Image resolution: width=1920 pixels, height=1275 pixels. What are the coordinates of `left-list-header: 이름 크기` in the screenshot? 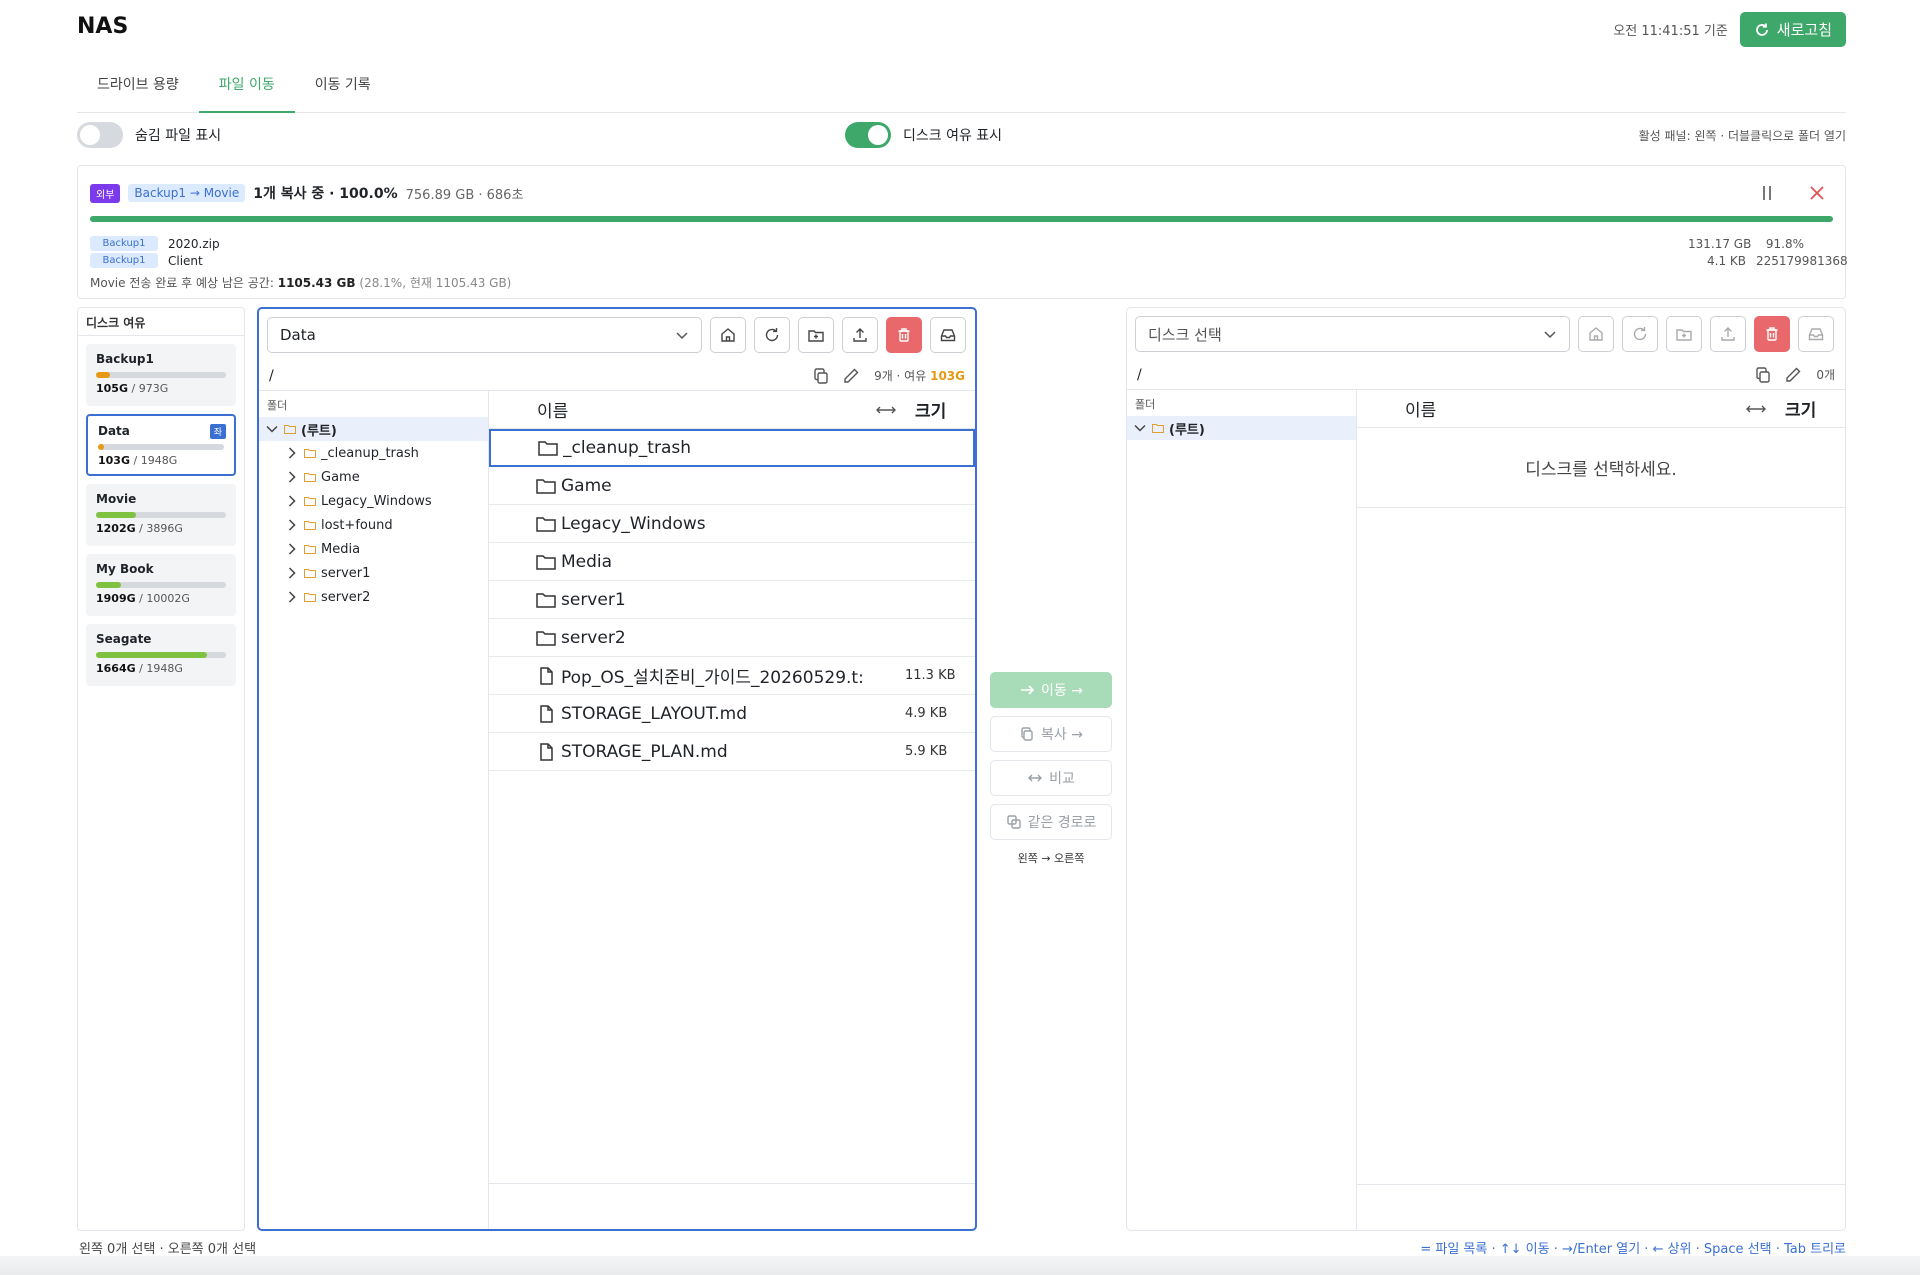 It's located at (732, 410).